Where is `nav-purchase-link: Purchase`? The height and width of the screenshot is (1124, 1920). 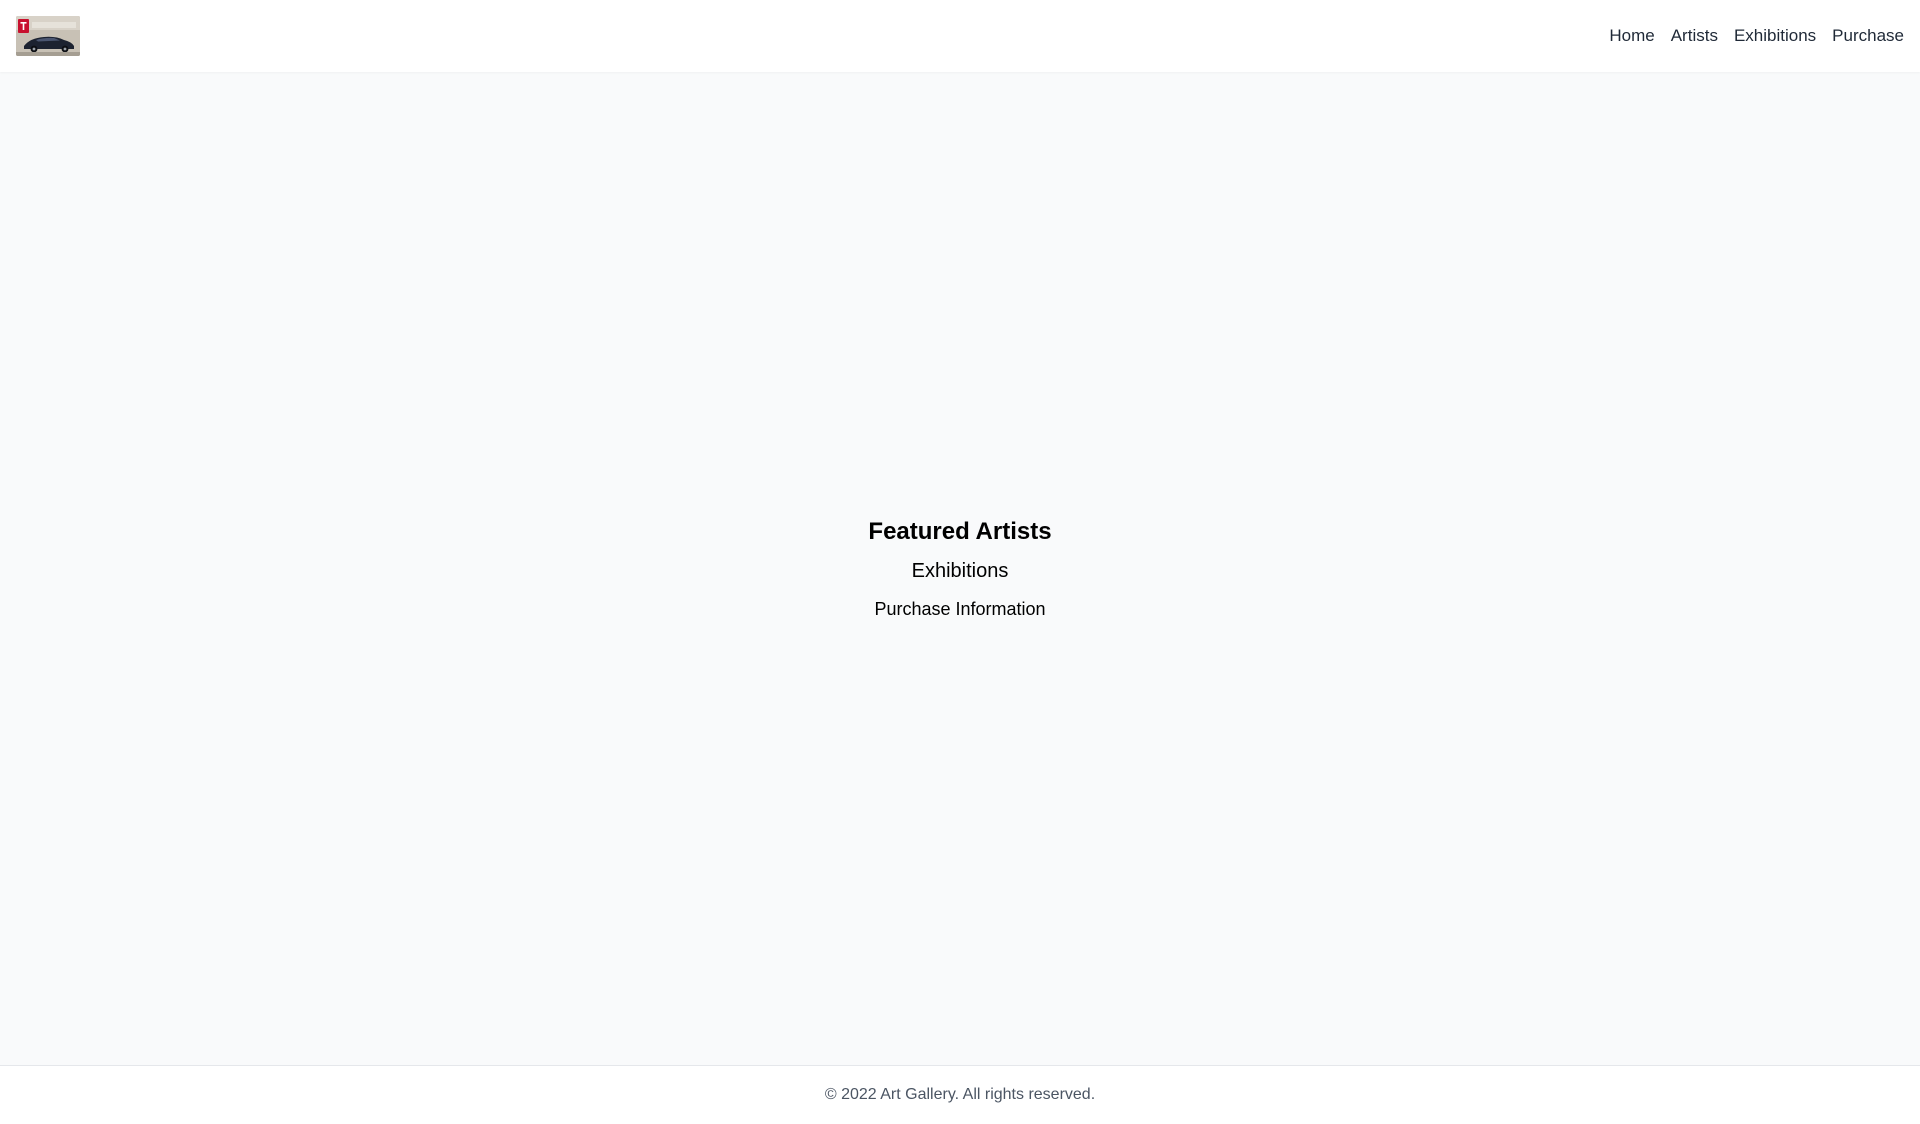 nav-purchase-link: Purchase is located at coordinates (1868, 36).